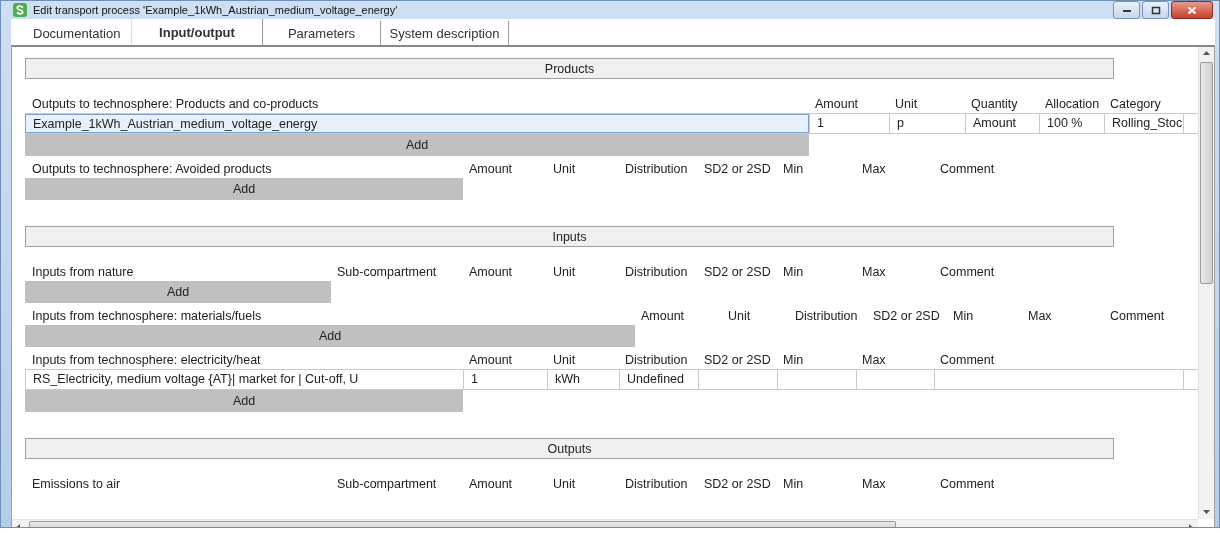 Image resolution: width=1220 pixels, height=533 pixels. Describe the element at coordinates (1002, 123) in the screenshot. I see `table-cell: Amount` at that location.